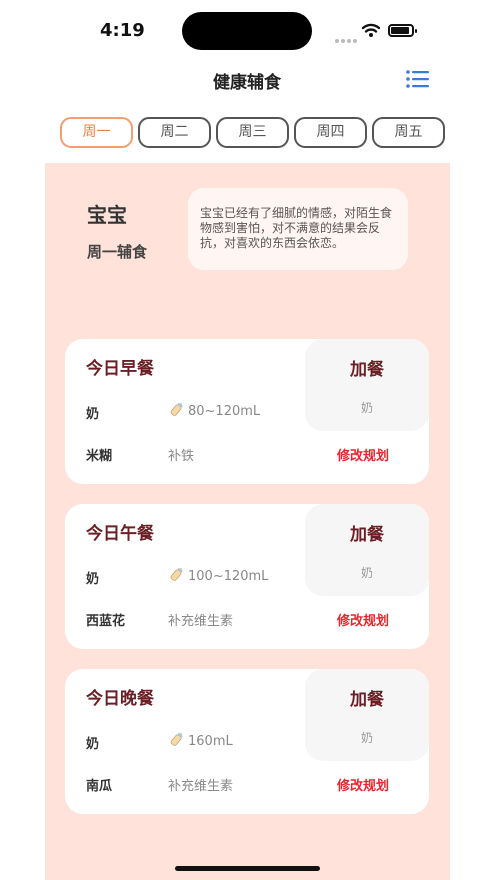 This screenshot has width=494, height=880. Describe the element at coordinates (347, 37) in the screenshot. I see `cellular-signal-icon` at that location.